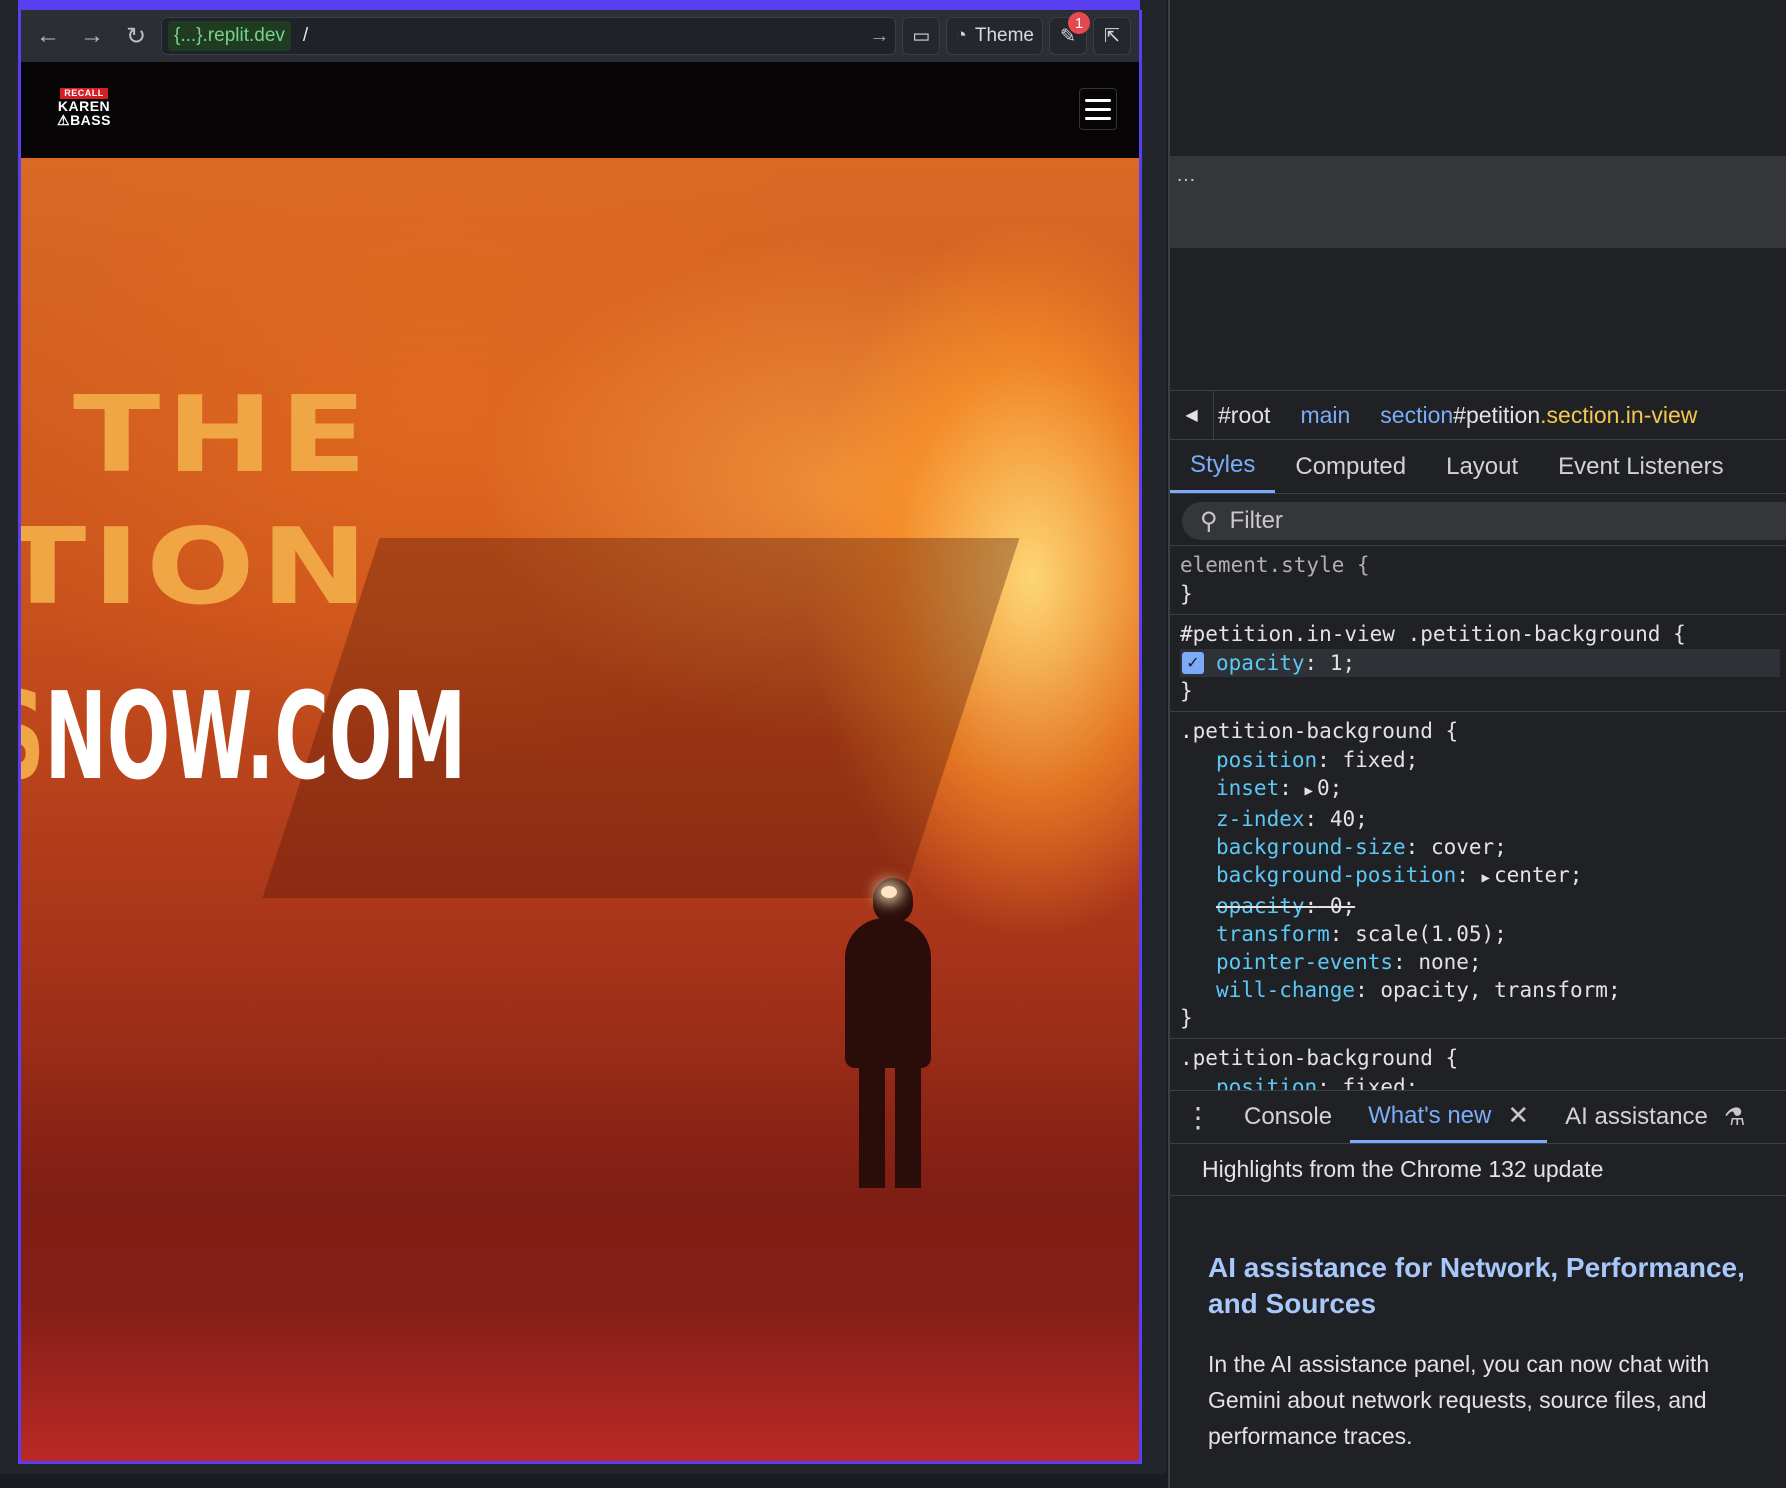 This screenshot has width=1786, height=1488. What do you see at coordinates (197, 567) in the screenshot?
I see `hero-text-line-2: TION` at bounding box center [197, 567].